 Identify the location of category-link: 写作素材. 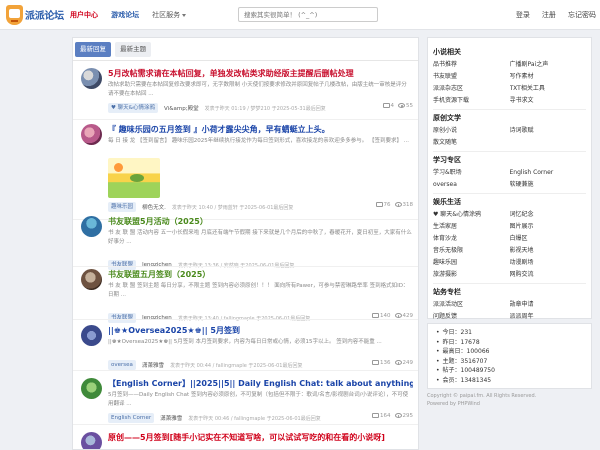
(548, 77).